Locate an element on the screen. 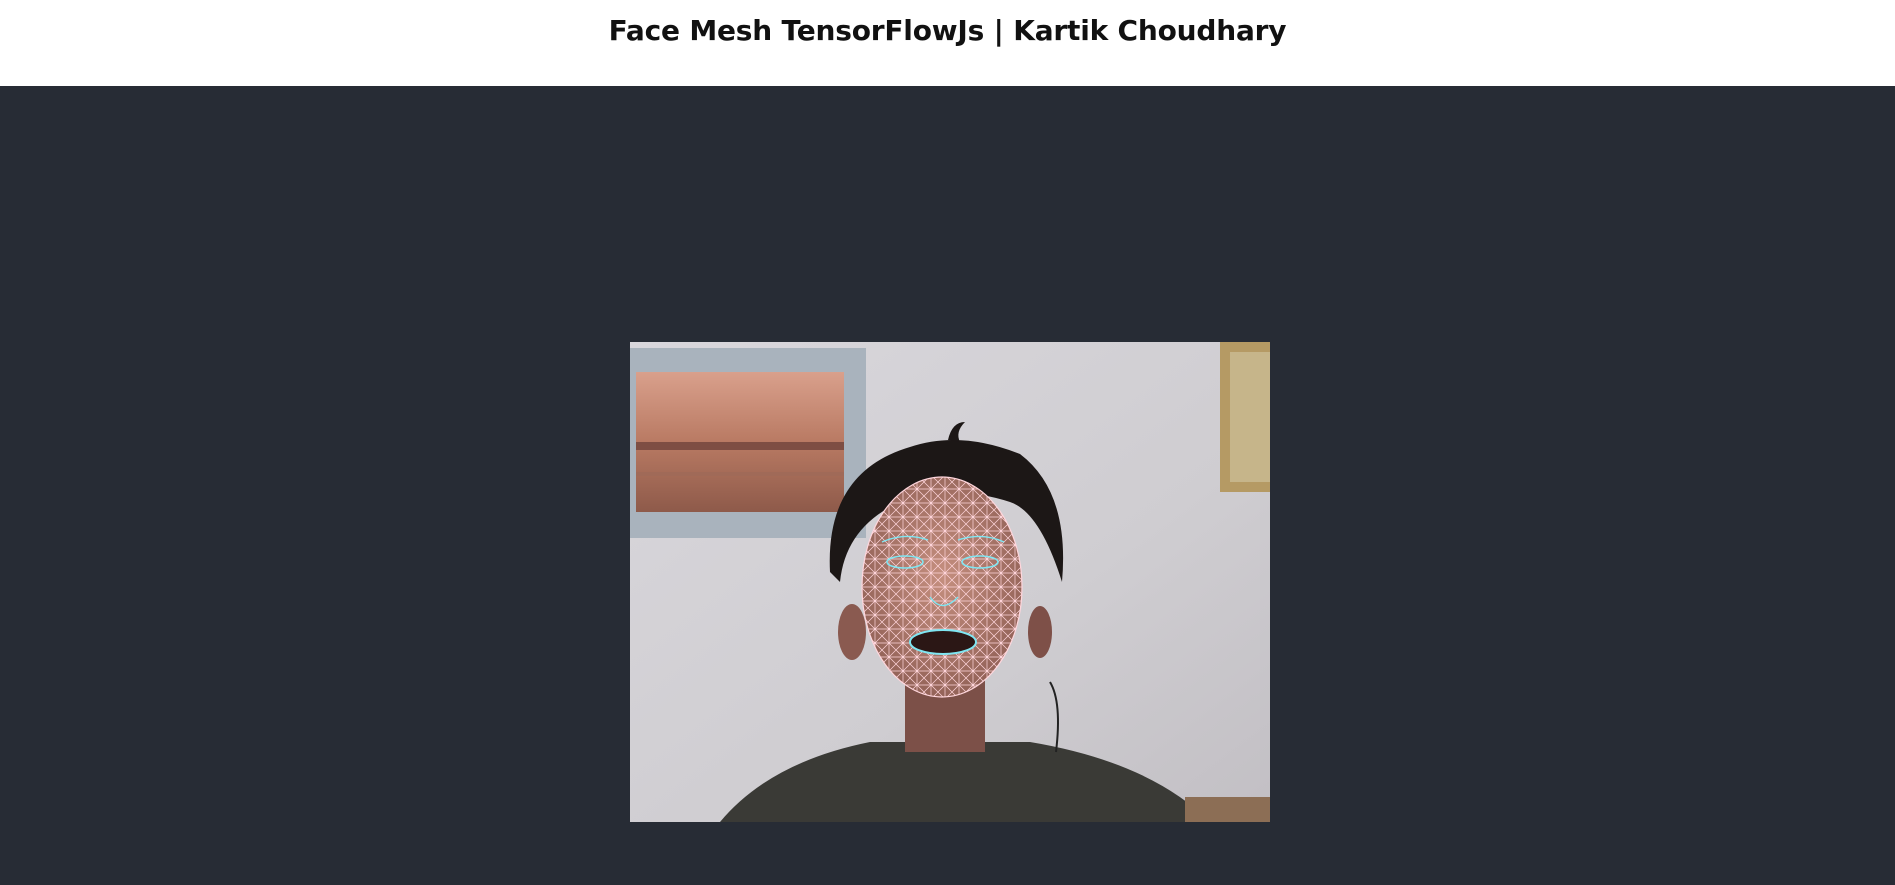  left-ear is located at coordinates (852, 632).